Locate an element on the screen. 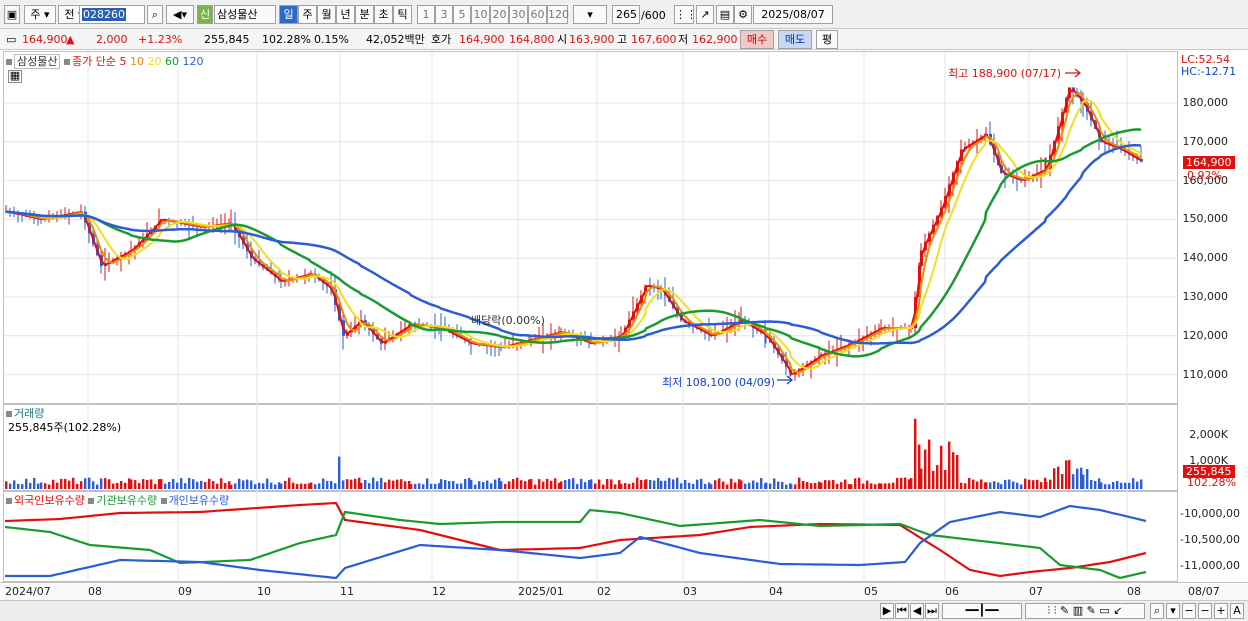  zoom-out-icon: − is located at coordinates (1189, 611).